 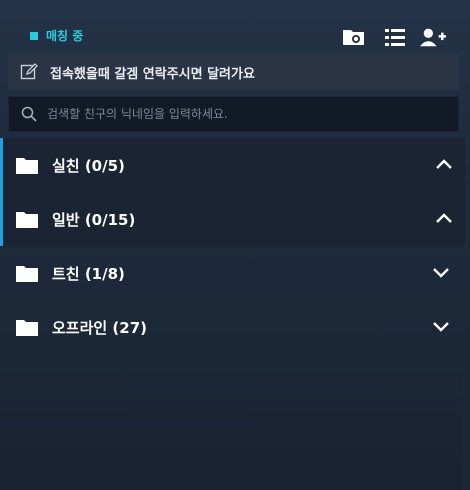 What do you see at coordinates (237, 114) in the screenshot?
I see `search-input` at bounding box center [237, 114].